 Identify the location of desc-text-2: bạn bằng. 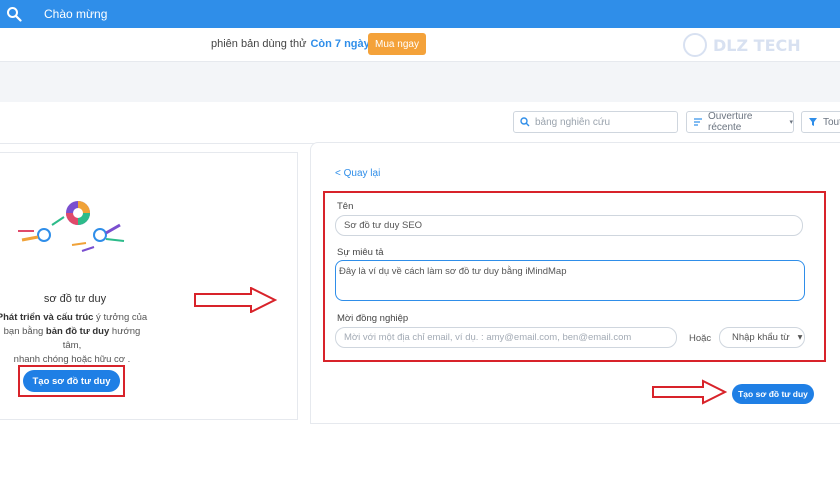
(24, 331).